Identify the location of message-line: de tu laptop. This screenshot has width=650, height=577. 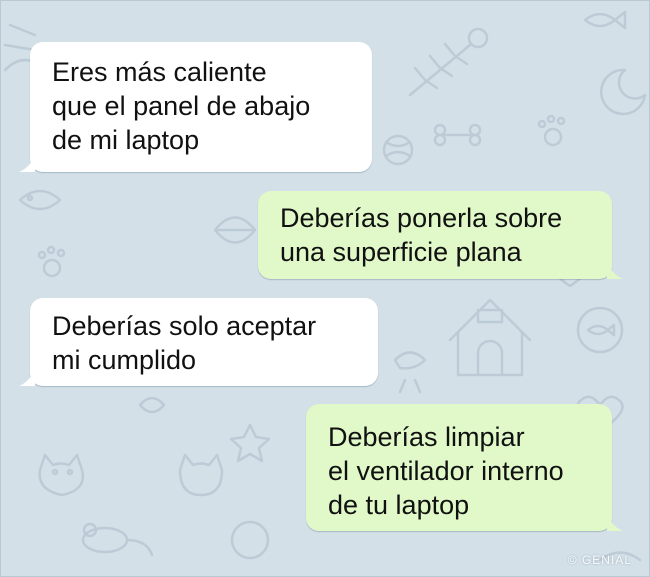
(399, 505).